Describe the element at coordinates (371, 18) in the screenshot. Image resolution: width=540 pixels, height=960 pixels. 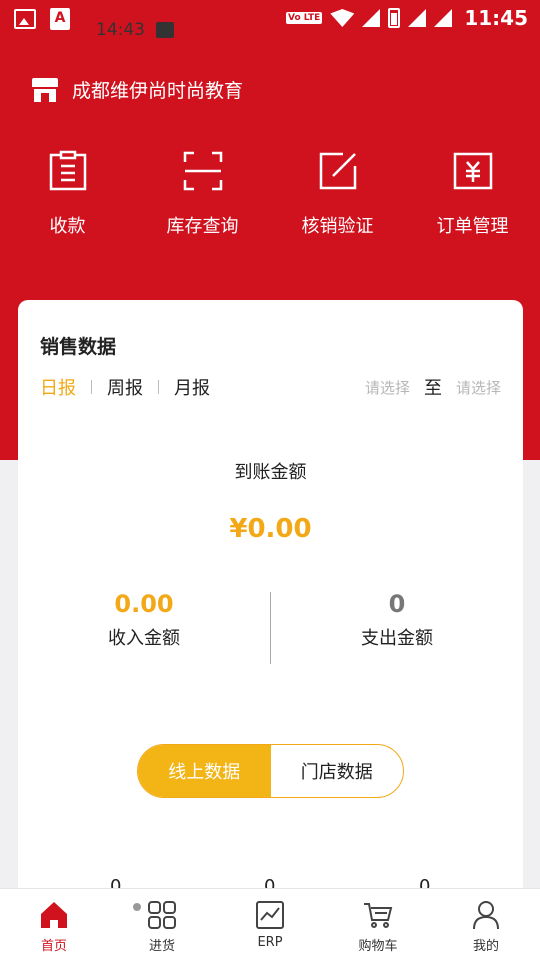
I see `signal-icon` at that location.